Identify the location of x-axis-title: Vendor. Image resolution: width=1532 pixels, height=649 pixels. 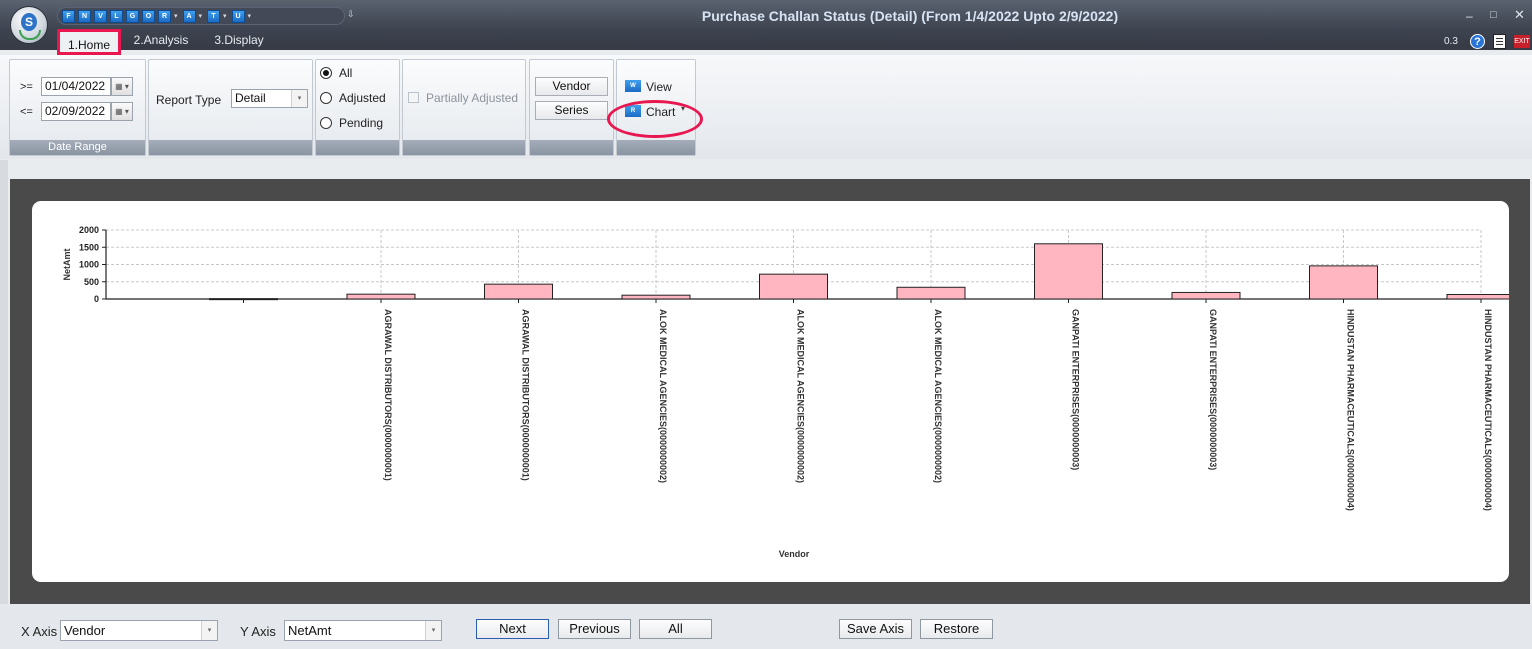
(794, 554).